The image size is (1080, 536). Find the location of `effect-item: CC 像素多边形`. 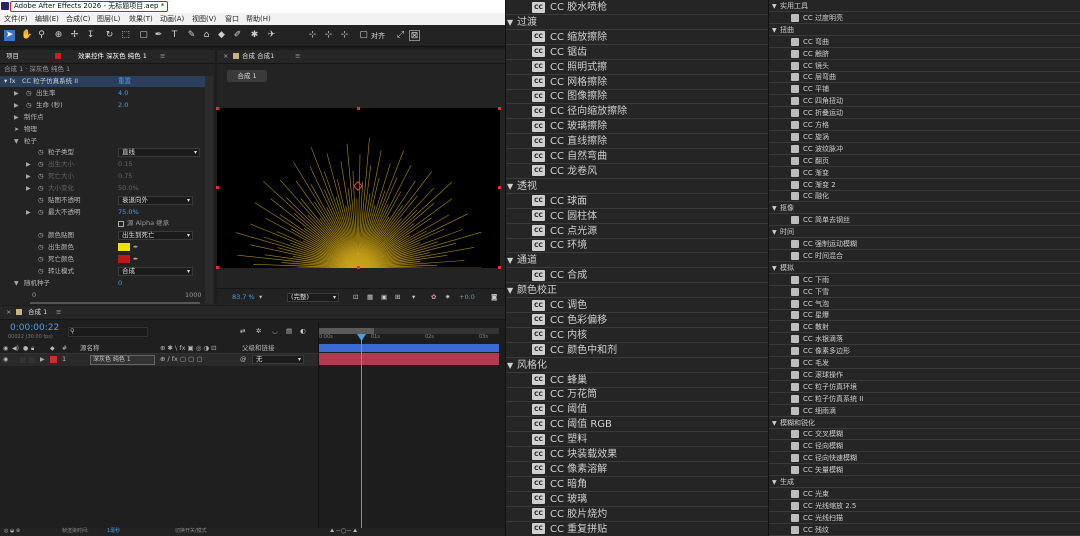

effect-item: CC 像素多边形 is located at coordinates (924, 351).